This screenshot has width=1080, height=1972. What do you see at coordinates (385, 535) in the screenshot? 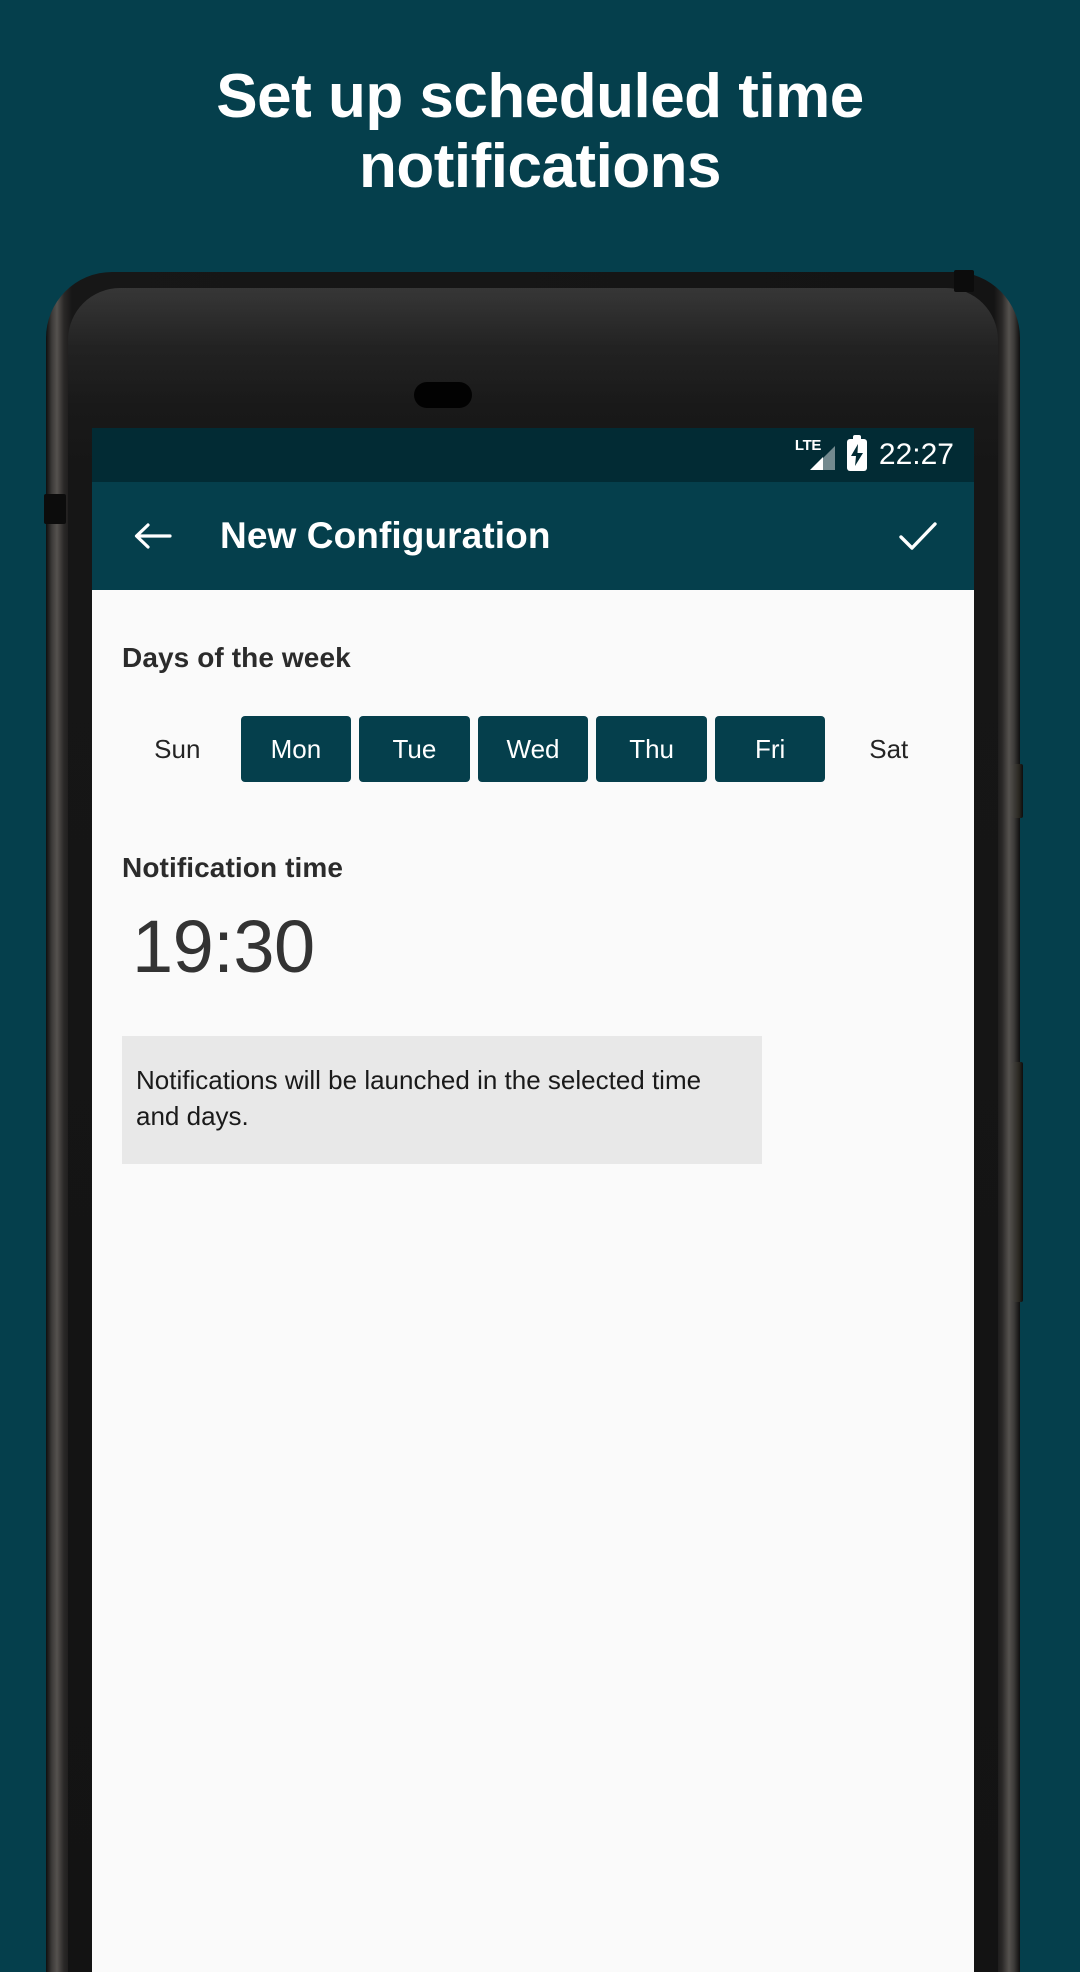
I see `app-bar-title: New Configuration` at bounding box center [385, 535].